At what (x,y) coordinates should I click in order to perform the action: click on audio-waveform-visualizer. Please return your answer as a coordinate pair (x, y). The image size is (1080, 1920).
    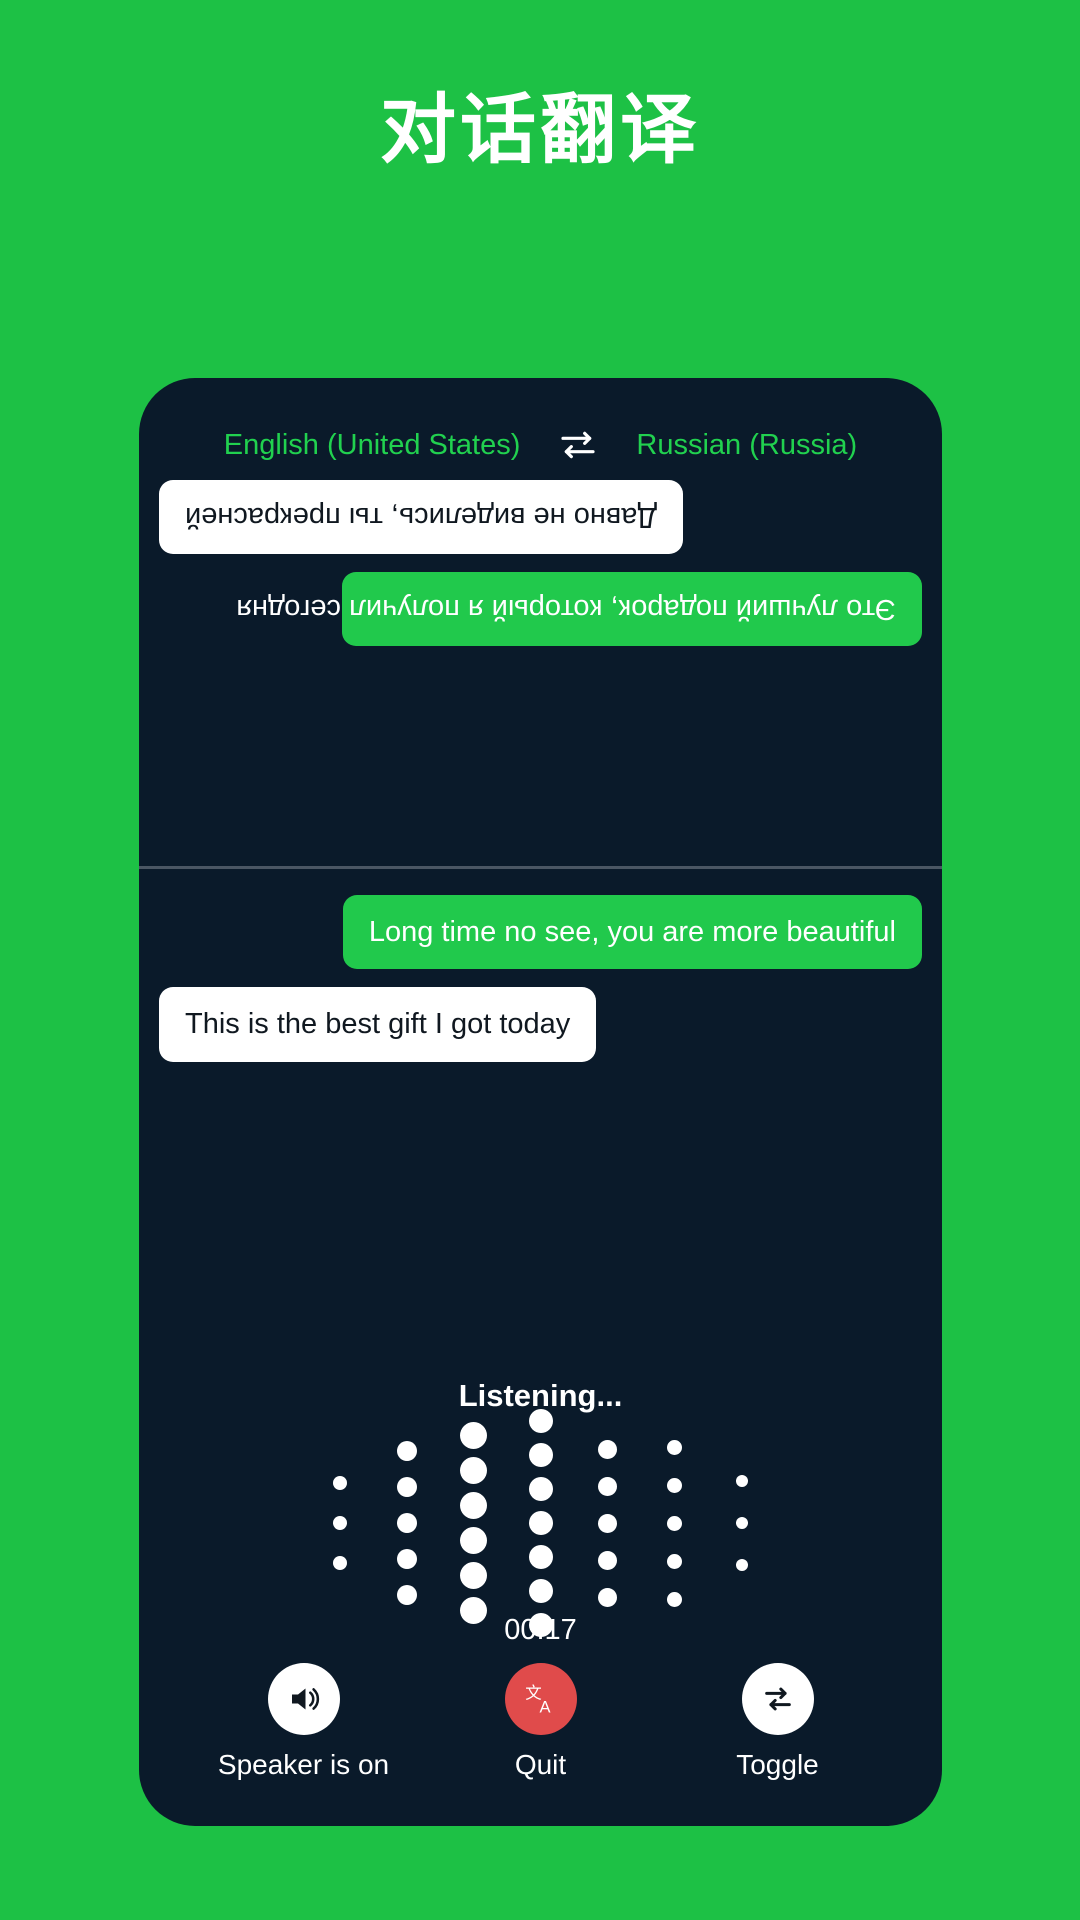
    Looking at the image, I should click on (540, 1523).